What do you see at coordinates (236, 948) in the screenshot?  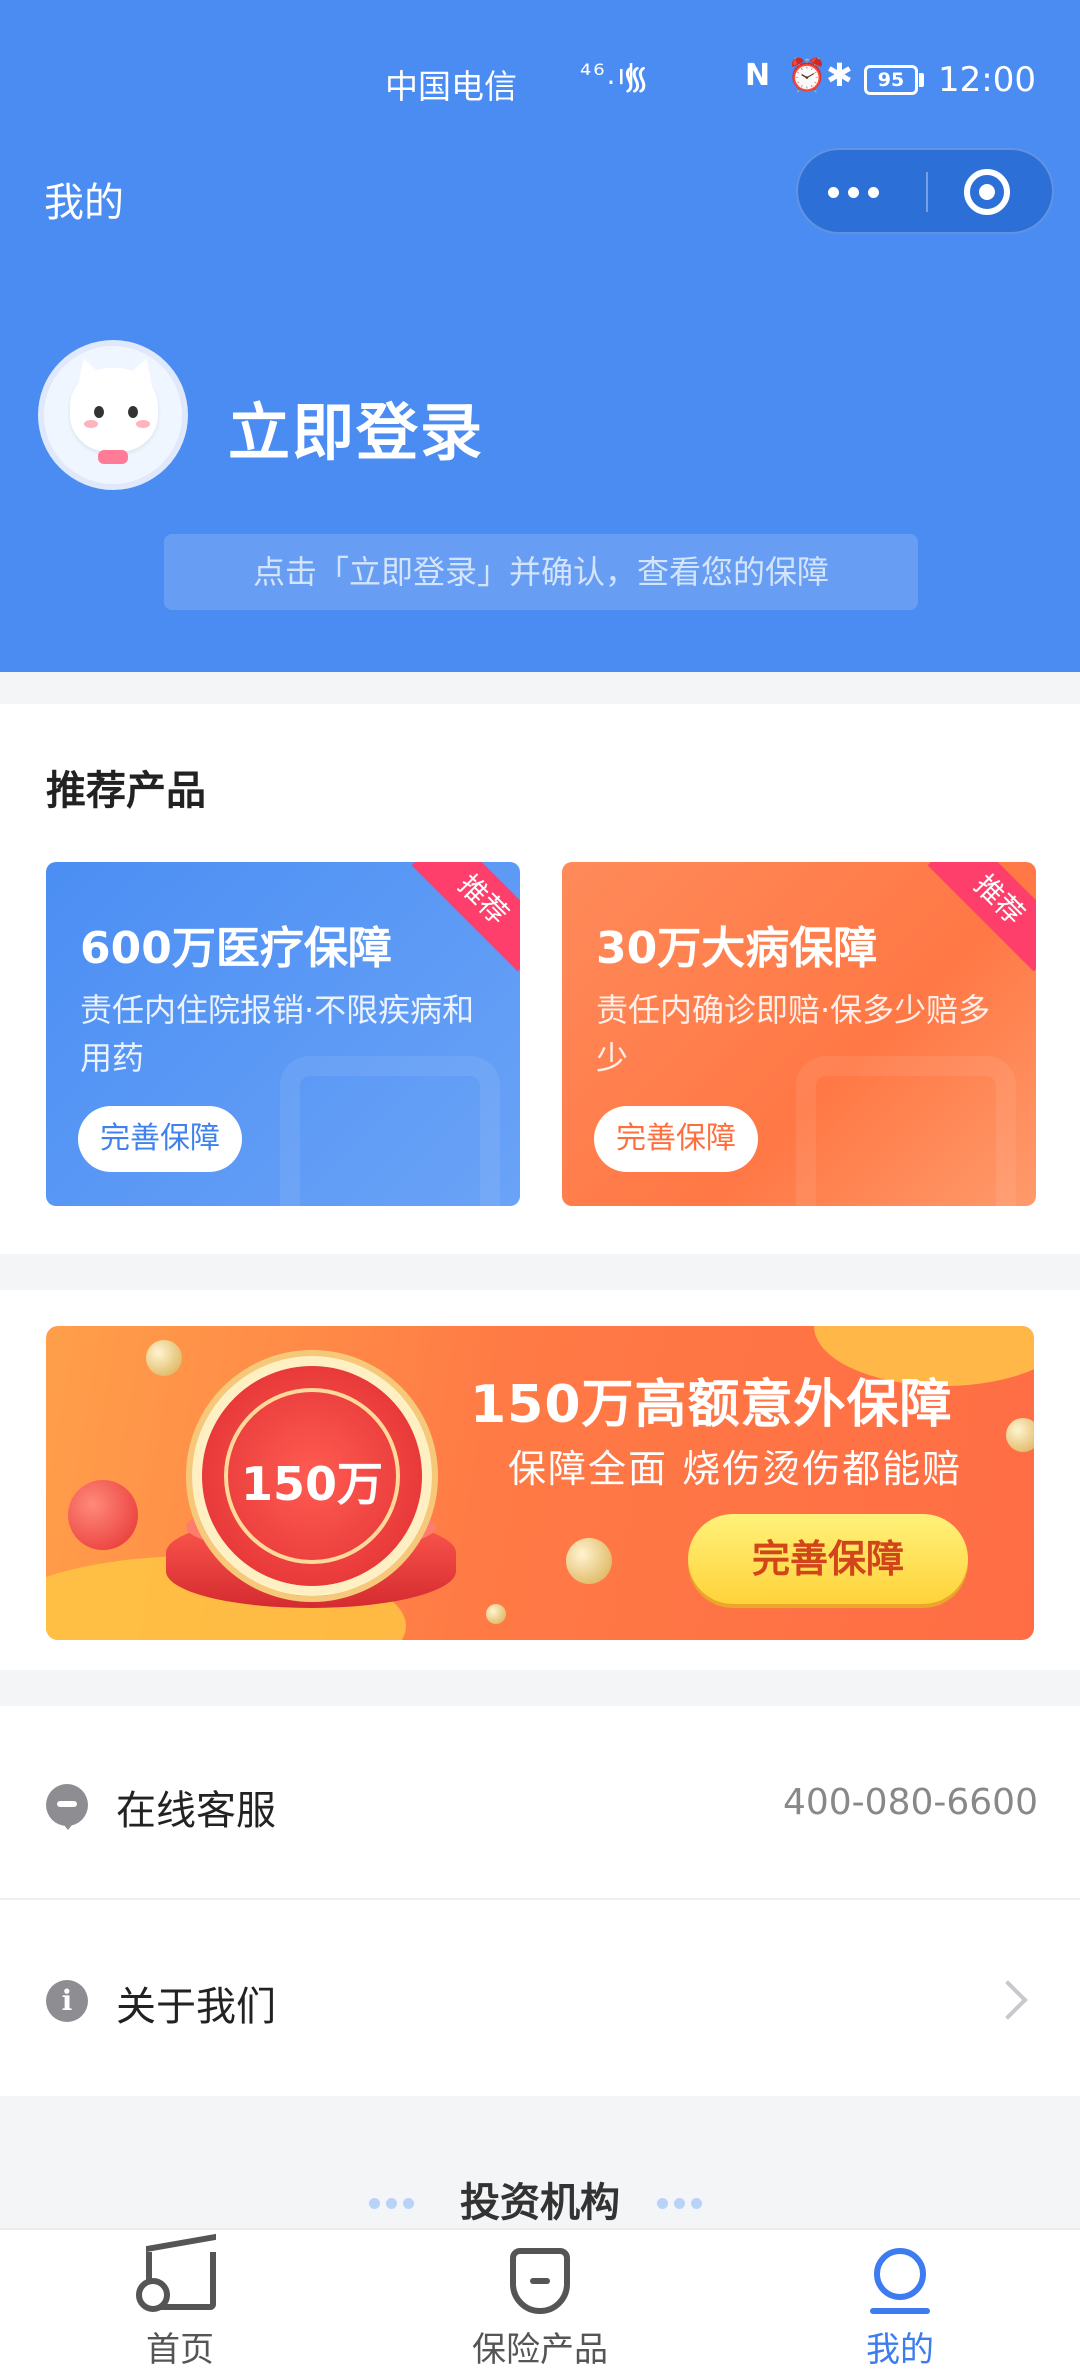 I see `card-title: 600万医疗保障` at bounding box center [236, 948].